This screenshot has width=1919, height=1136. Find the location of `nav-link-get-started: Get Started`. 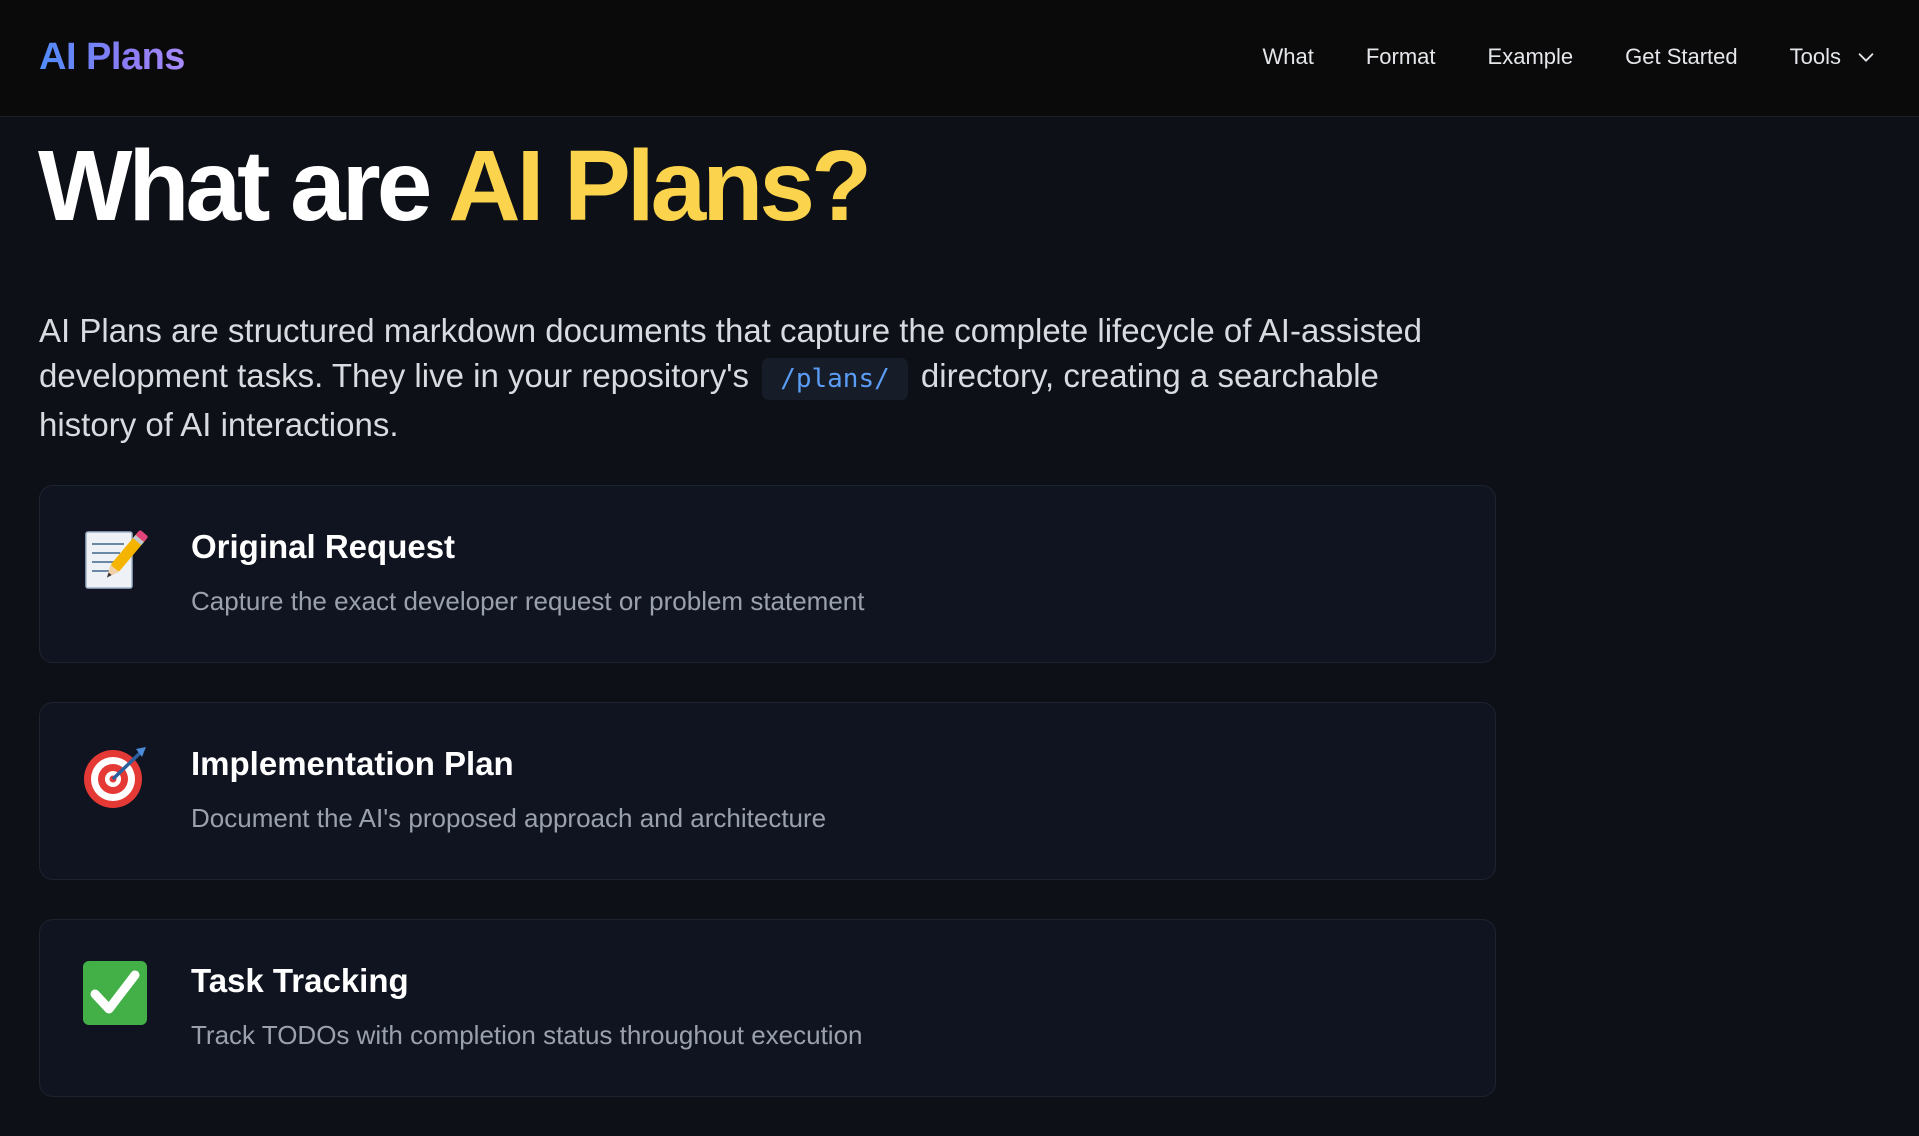

nav-link-get-started: Get Started is located at coordinates (1681, 57).